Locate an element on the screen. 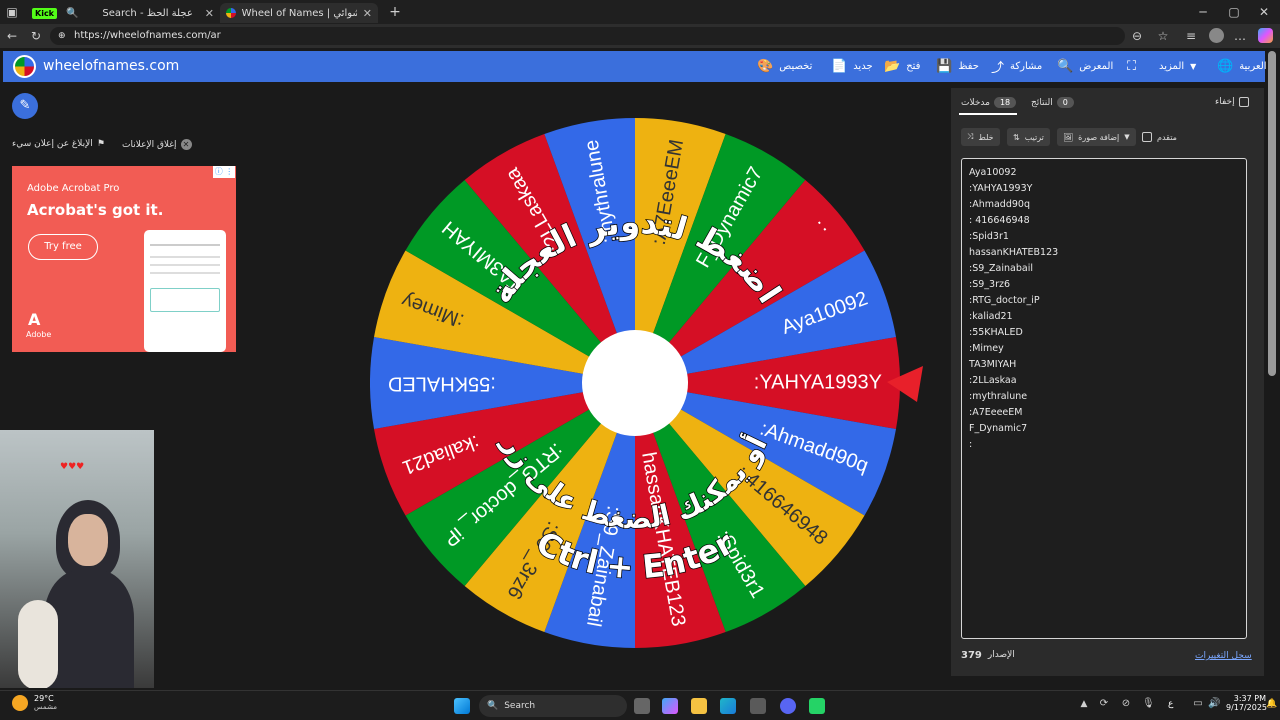  reload-icon: ↻ is located at coordinates (36, 36).